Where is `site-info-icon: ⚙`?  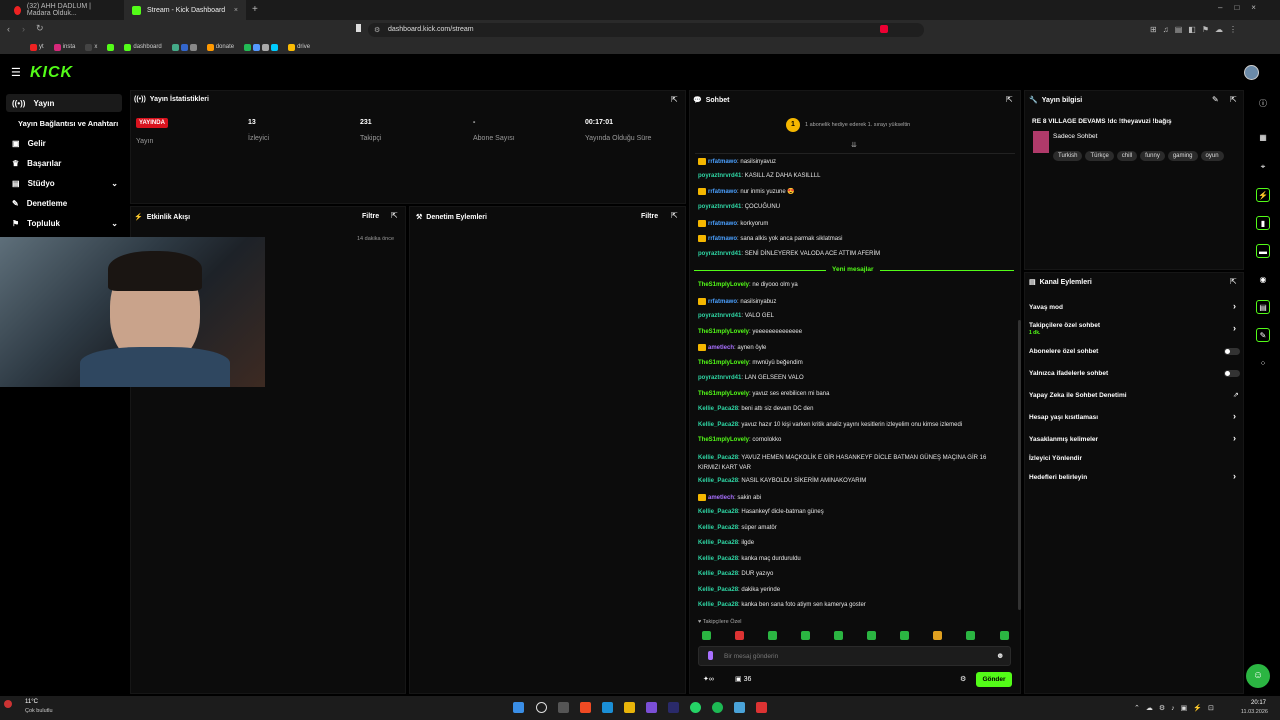 site-info-icon: ⚙ is located at coordinates (377, 30).